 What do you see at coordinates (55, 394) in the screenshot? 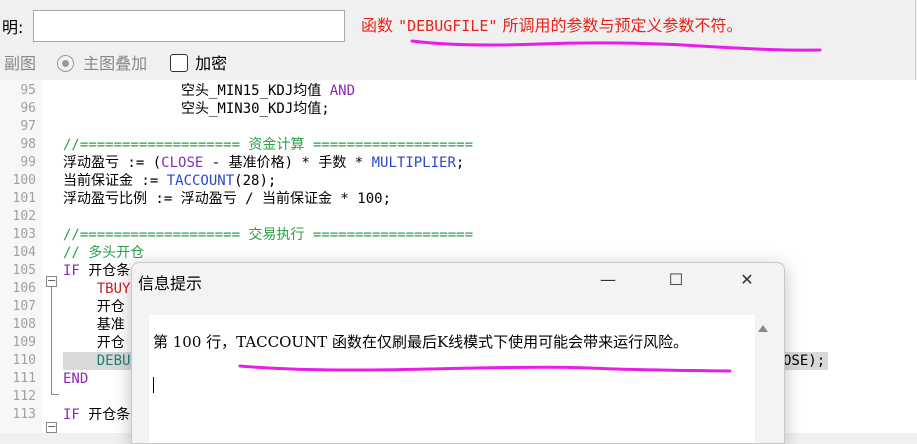
I see `fold-guide-end` at bounding box center [55, 394].